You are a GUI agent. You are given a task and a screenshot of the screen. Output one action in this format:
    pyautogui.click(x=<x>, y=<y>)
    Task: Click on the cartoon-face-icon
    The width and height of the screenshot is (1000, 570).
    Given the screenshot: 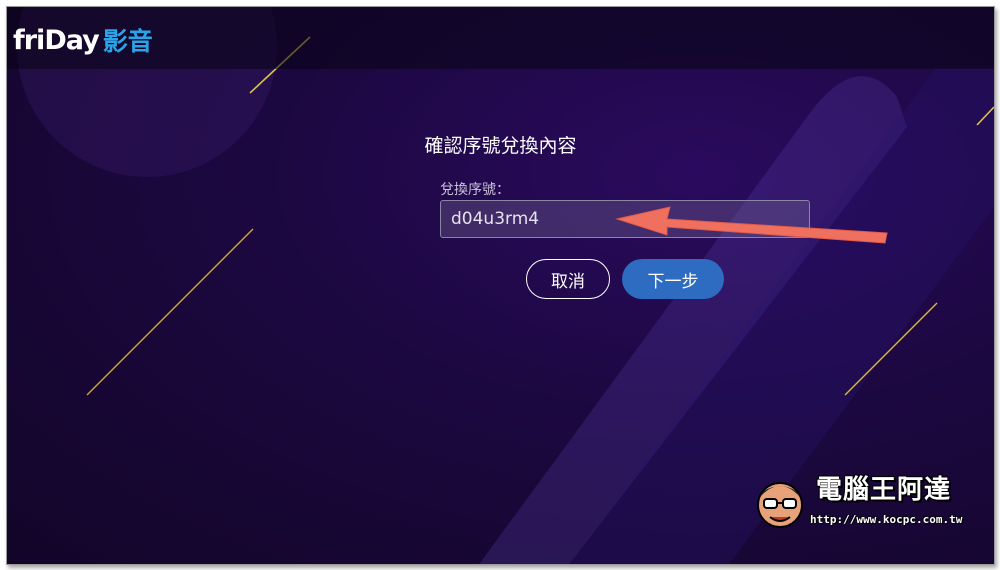 What is the action you would take?
    pyautogui.click(x=780, y=505)
    